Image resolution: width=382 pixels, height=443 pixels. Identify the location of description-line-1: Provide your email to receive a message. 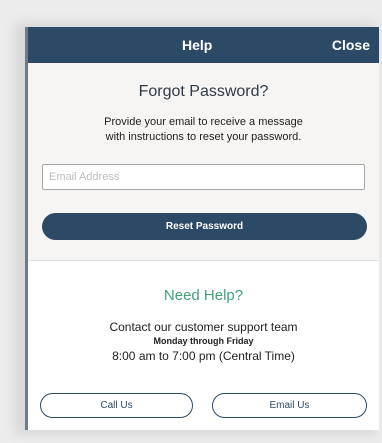
(203, 122).